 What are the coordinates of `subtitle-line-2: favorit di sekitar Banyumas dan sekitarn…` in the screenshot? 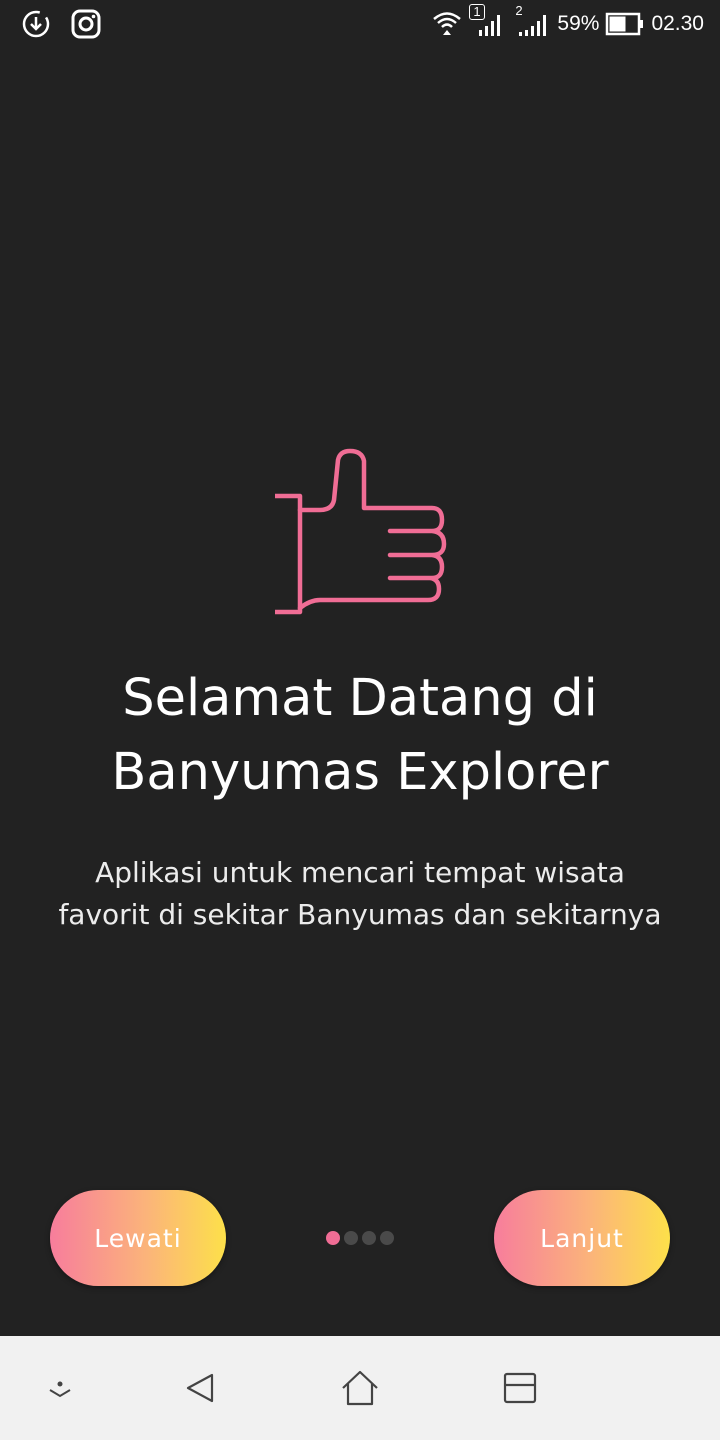 It's located at (360, 914).